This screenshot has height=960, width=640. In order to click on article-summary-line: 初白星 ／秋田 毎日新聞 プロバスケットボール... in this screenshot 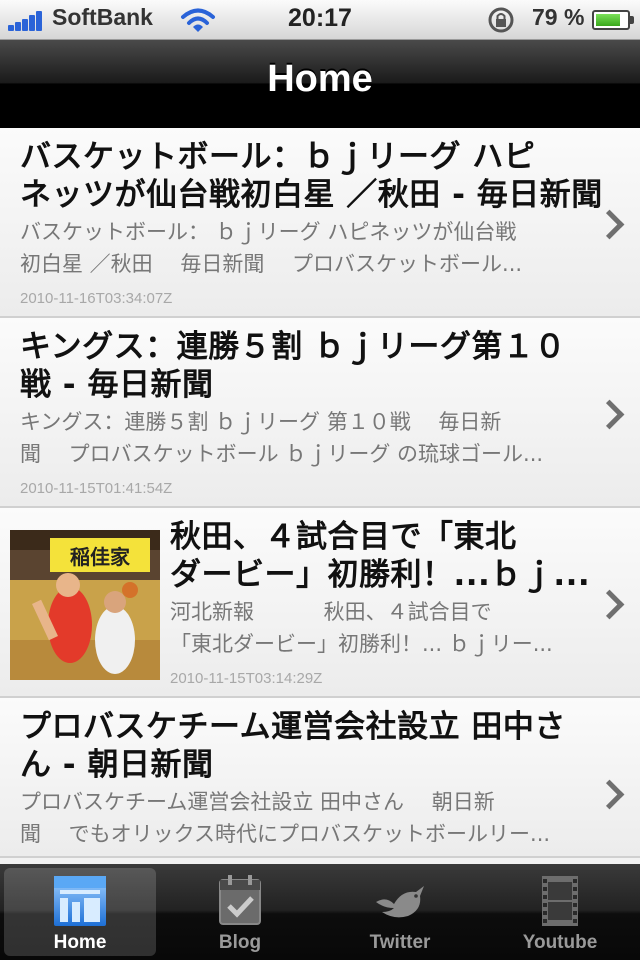, I will do `click(271, 264)`.